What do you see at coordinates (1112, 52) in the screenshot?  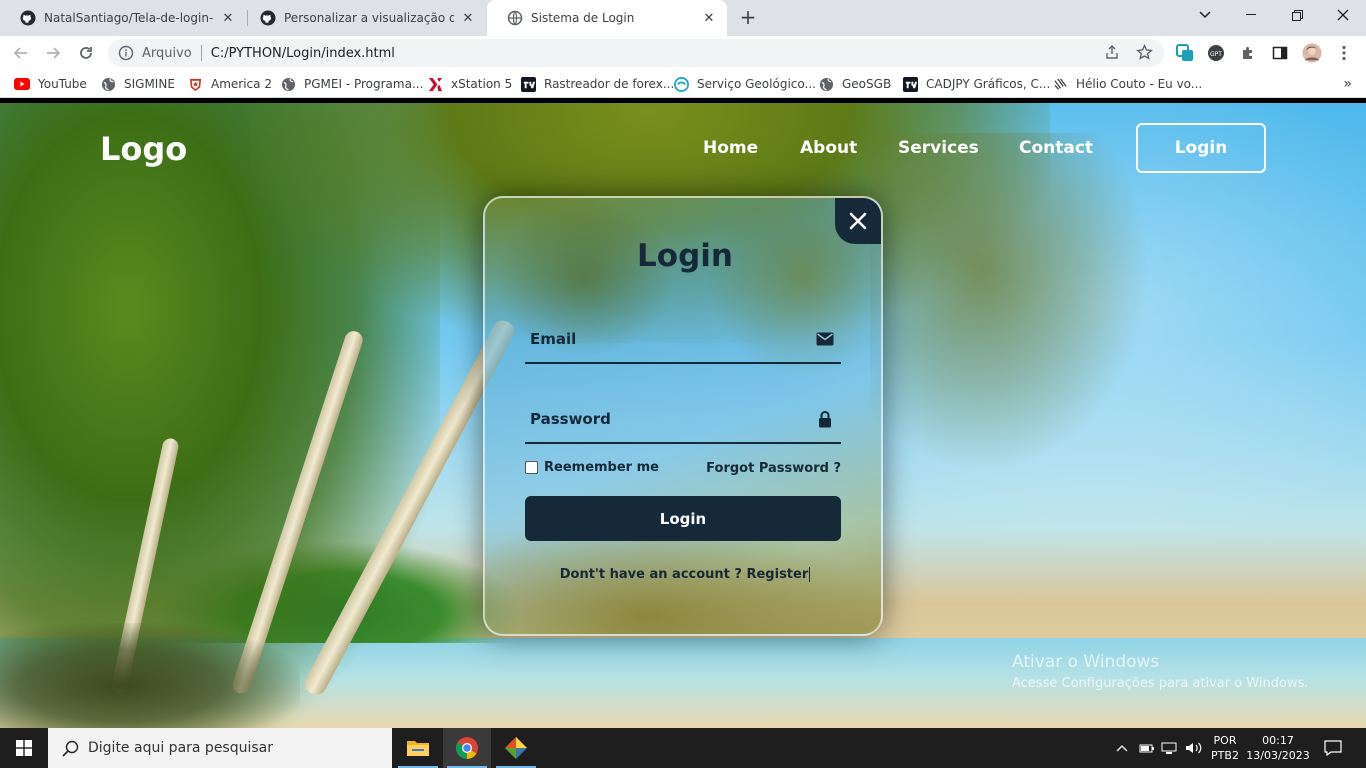 I see `share-icon` at bounding box center [1112, 52].